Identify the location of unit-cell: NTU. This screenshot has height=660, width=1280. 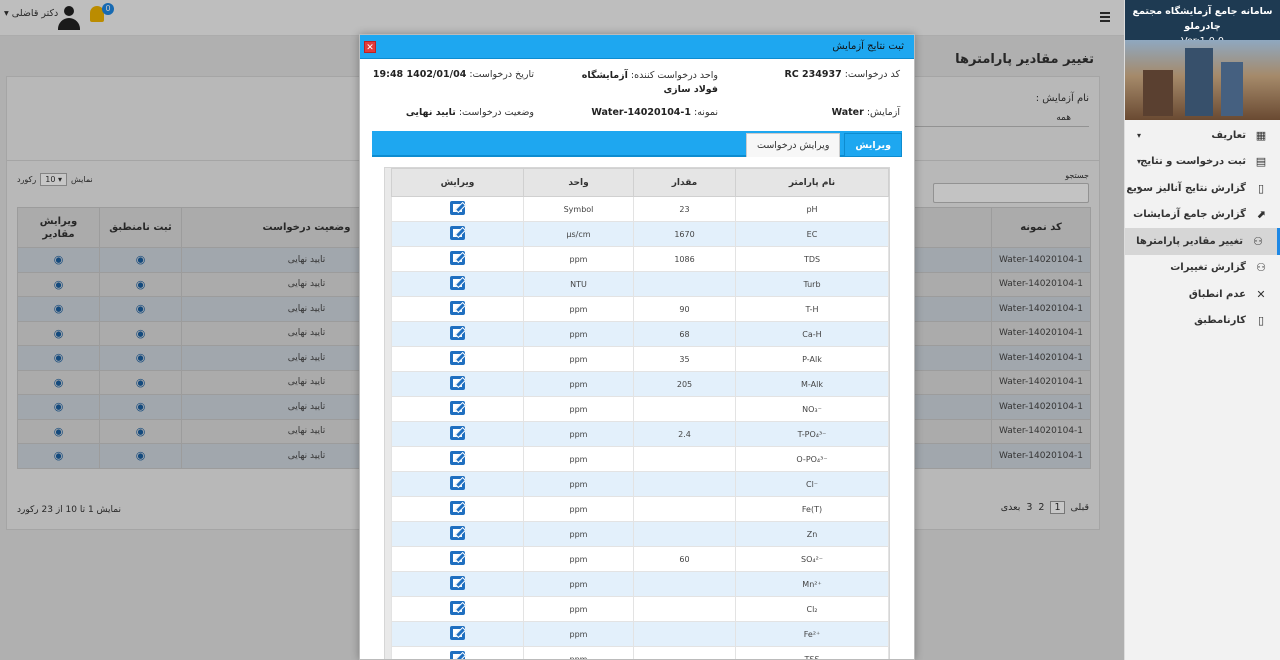
(578, 284).